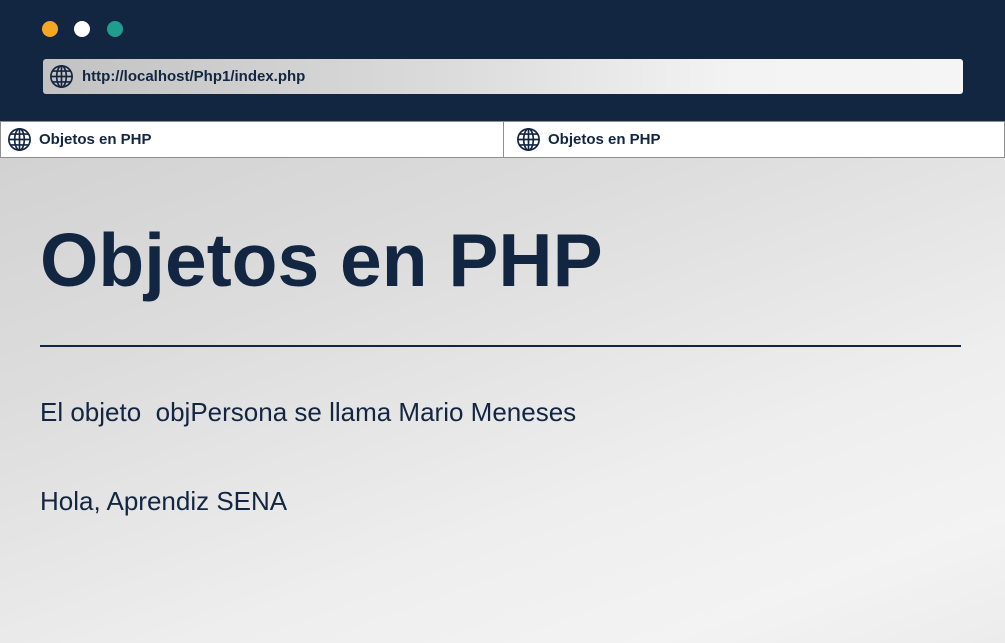  What do you see at coordinates (252, 139) in the screenshot?
I see `tab-1: Objetos en PHP` at bounding box center [252, 139].